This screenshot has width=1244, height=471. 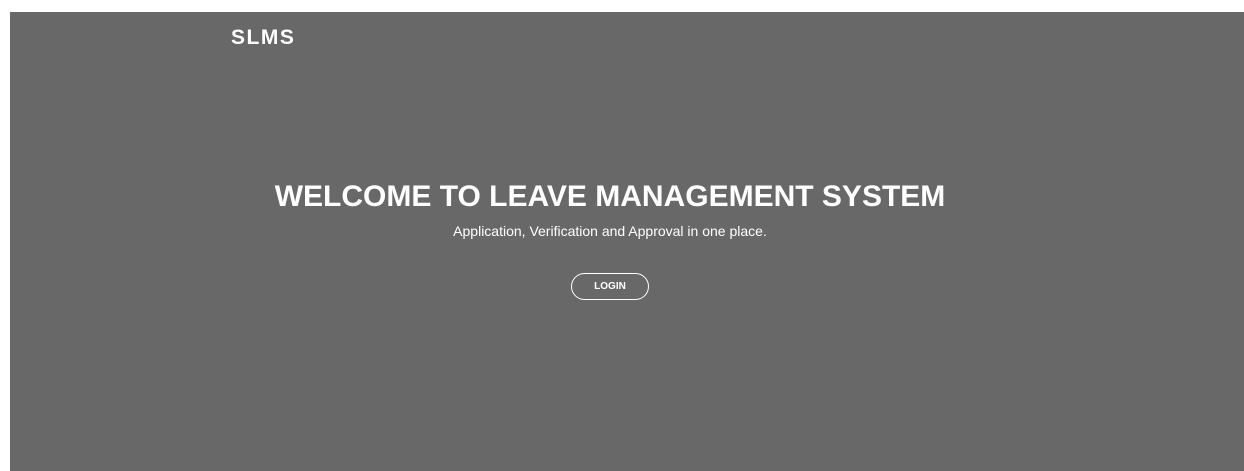 I want to click on login-button: LOGIN, so click(x=610, y=286).